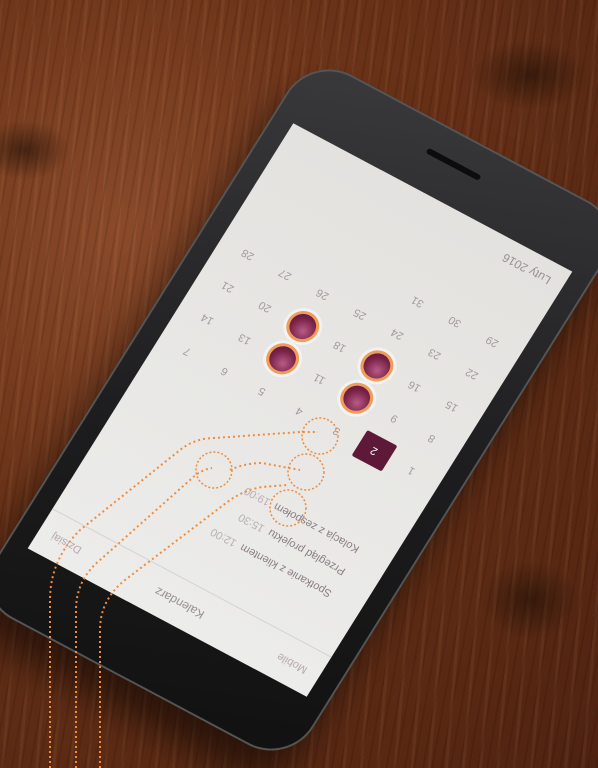  What do you see at coordinates (224, 537) in the screenshot?
I see `event-time: 12:00` at bounding box center [224, 537].